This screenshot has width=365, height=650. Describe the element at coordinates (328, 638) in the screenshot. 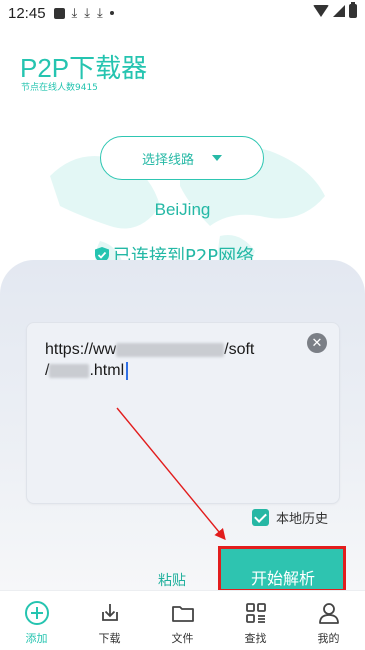

I see `nav-mine-label: 我的` at that location.